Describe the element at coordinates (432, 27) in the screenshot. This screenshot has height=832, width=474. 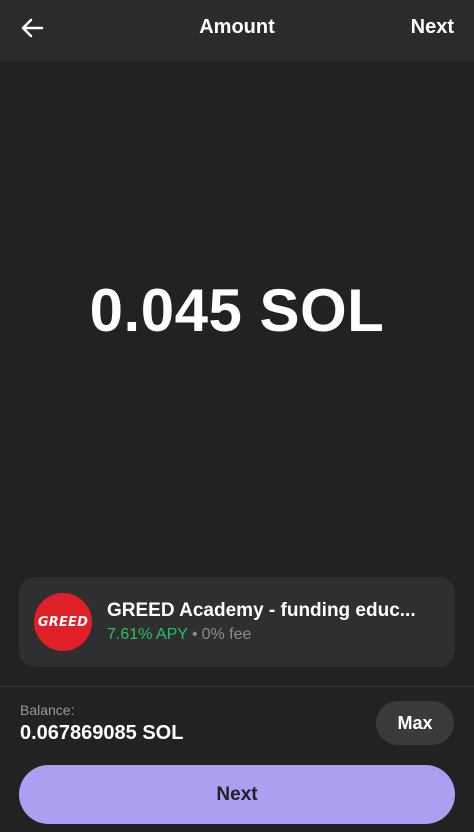
I see `header-next-button: Next` at that location.